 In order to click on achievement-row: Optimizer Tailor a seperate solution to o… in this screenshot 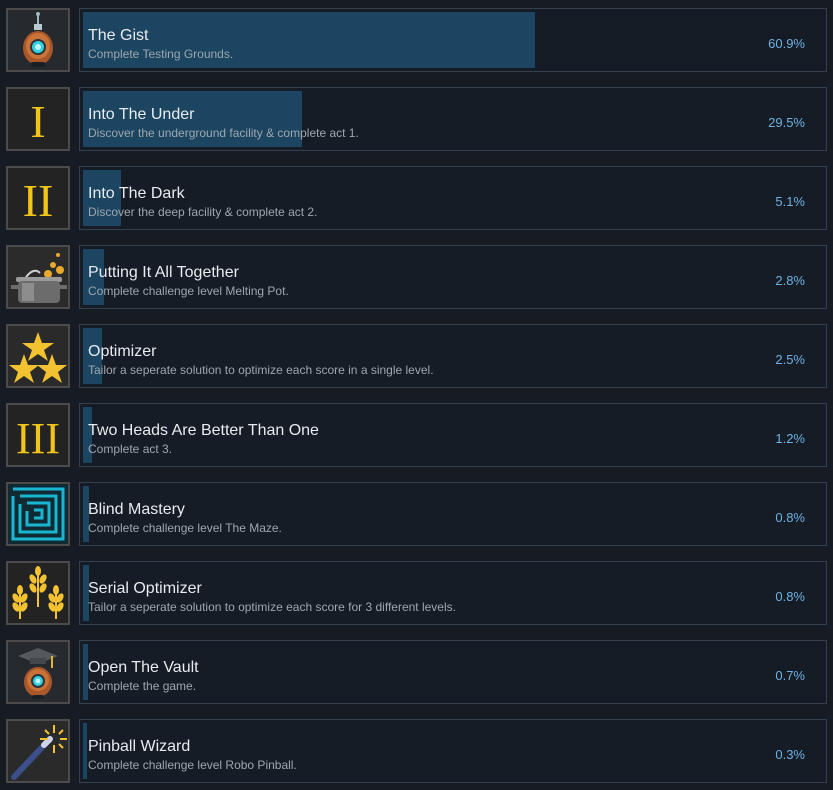, I will do `click(416, 356)`.